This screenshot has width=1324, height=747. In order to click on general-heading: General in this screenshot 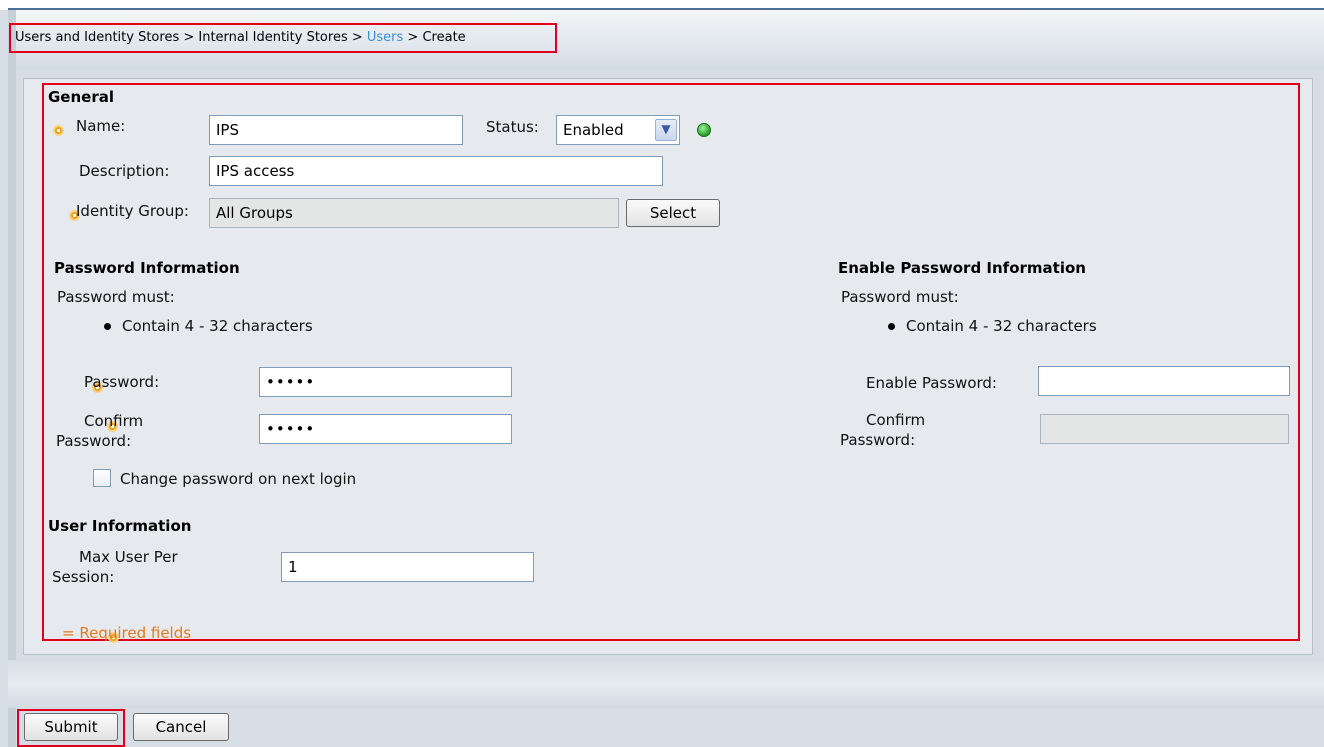, I will do `click(81, 97)`.